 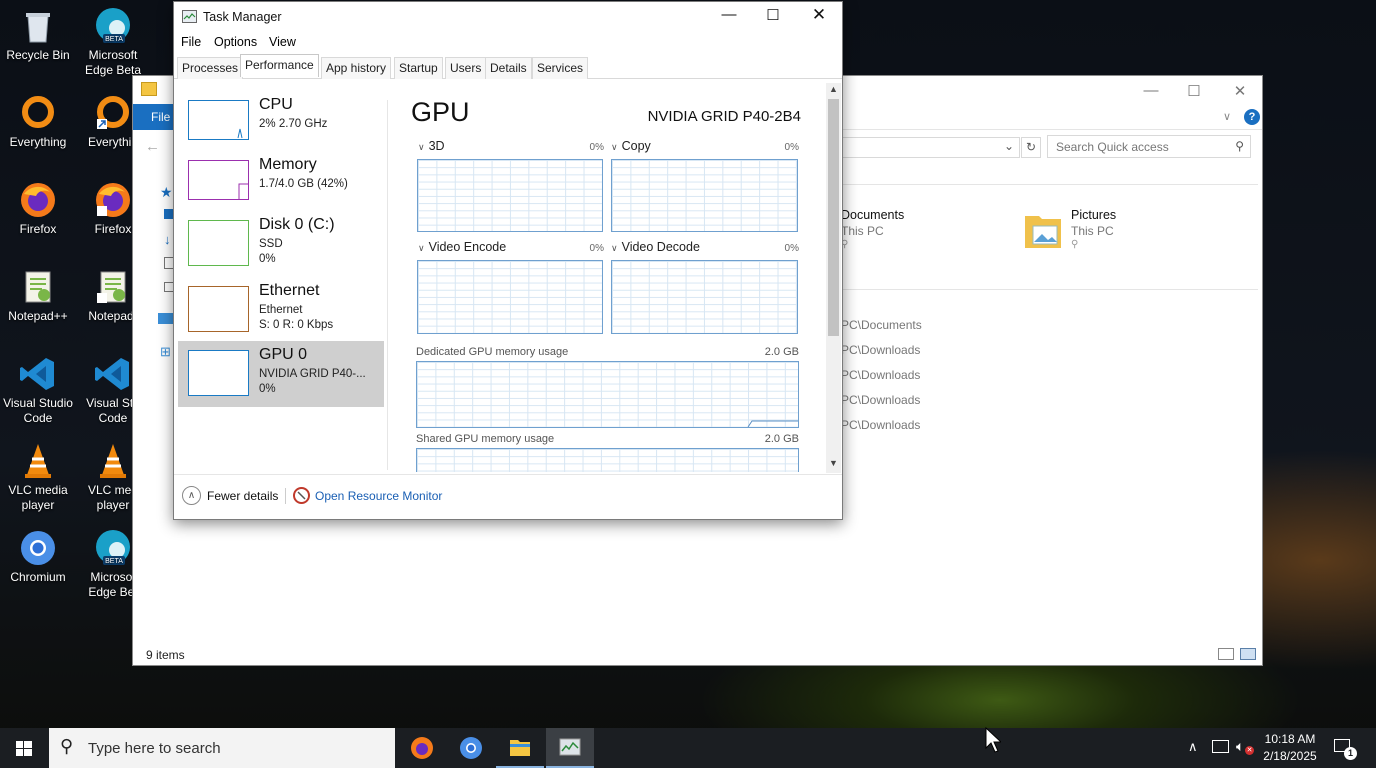 What do you see at coordinates (166, 318) in the screenshot?
I see `nav-this-pc-icon` at bounding box center [166, 318].